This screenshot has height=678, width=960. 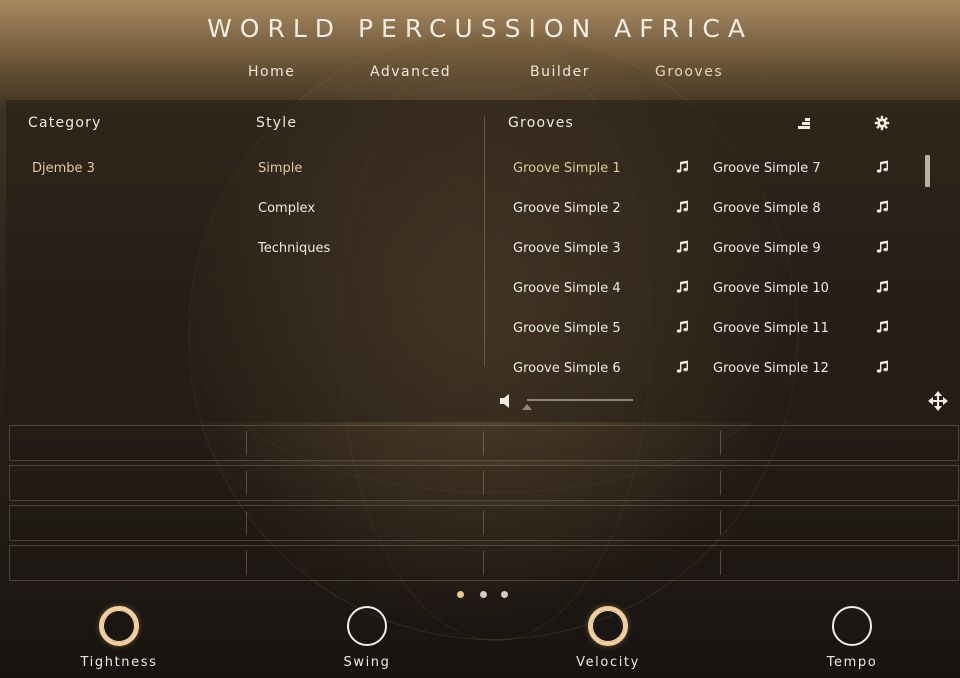 I want to click on main-nav: Home Advanced Builder Grooves, so click(x=480, y=74).